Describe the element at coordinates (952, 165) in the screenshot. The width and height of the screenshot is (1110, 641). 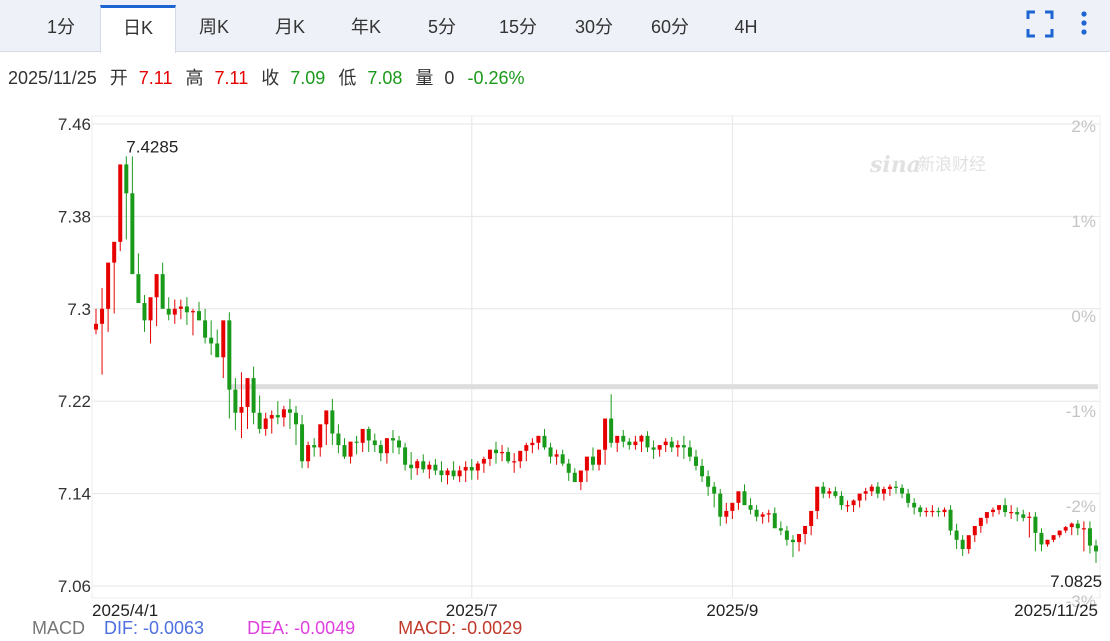
I see `watermark-text: 新浪财经` at that location.